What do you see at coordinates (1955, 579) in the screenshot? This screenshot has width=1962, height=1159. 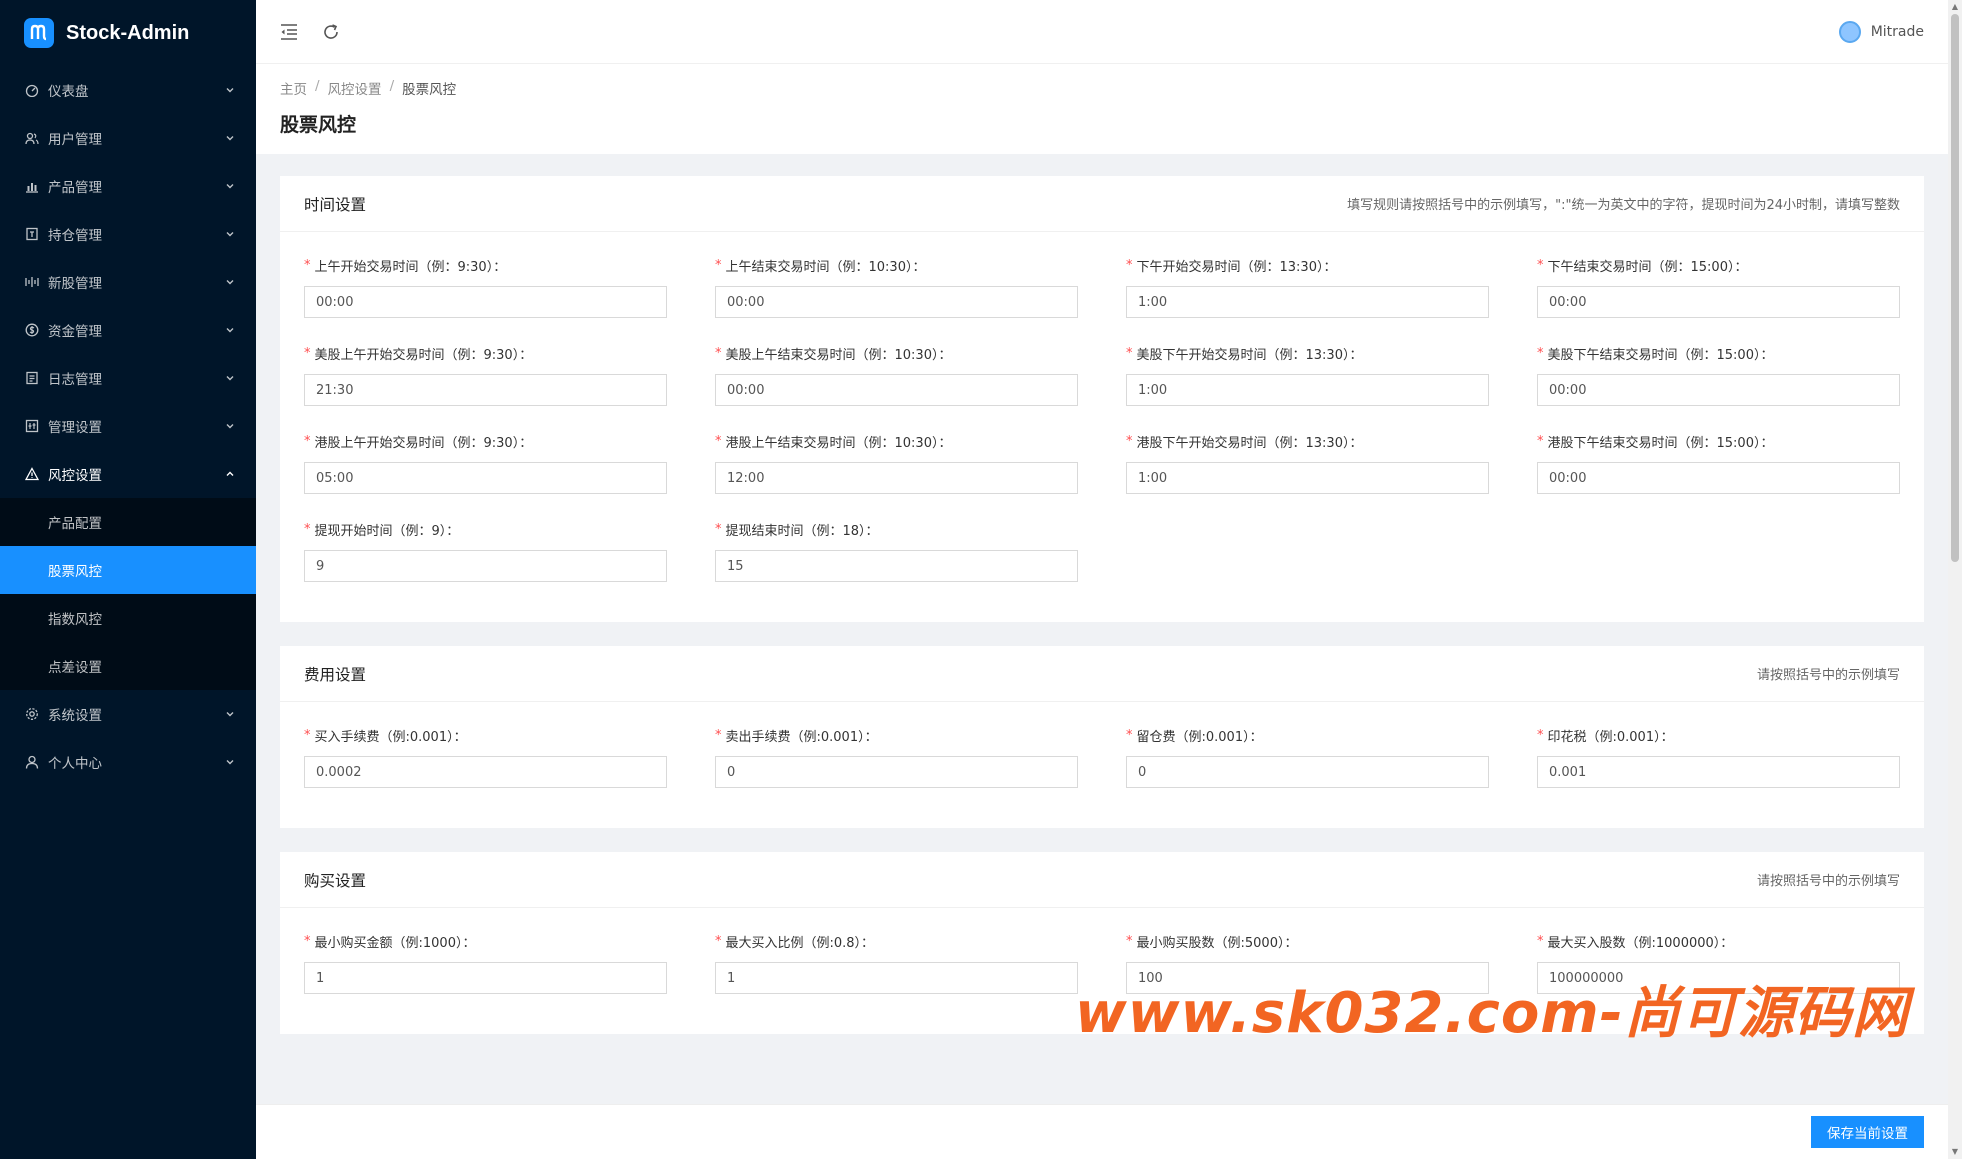 I see `page-scrollbar: ▲ ▼` at bounding box center [1955, 579].